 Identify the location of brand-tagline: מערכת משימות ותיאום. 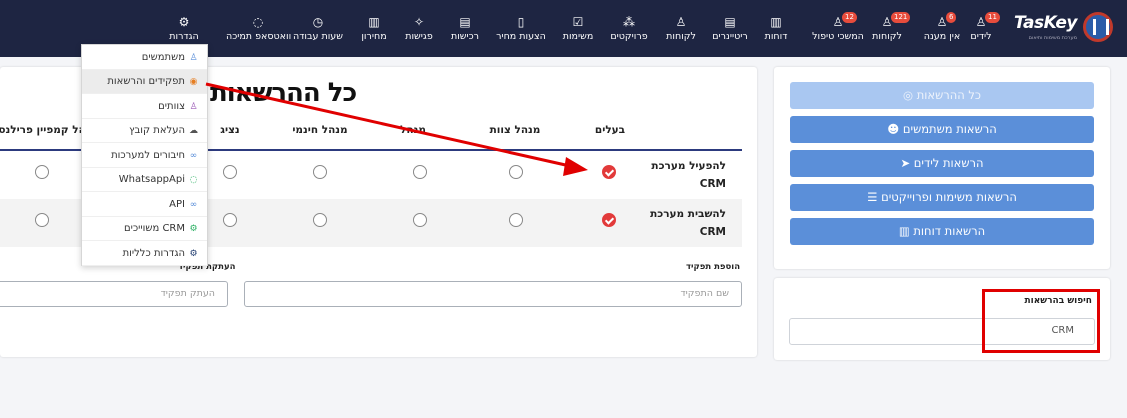
(1052, 38).